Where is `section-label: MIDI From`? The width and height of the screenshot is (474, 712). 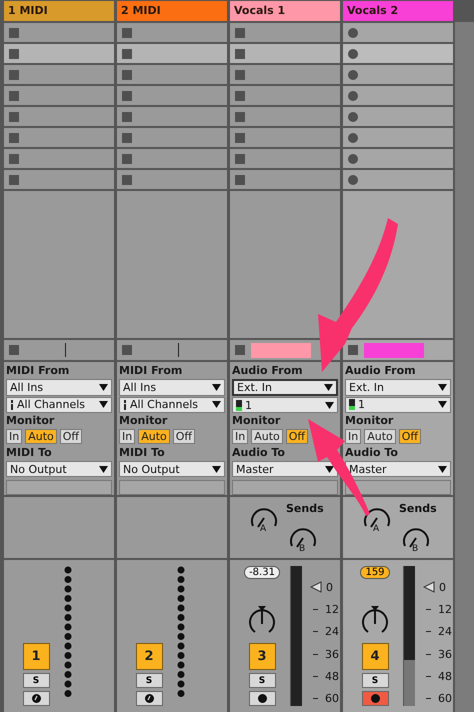 section-label: MIDI From is located at coordinates (151, 371).